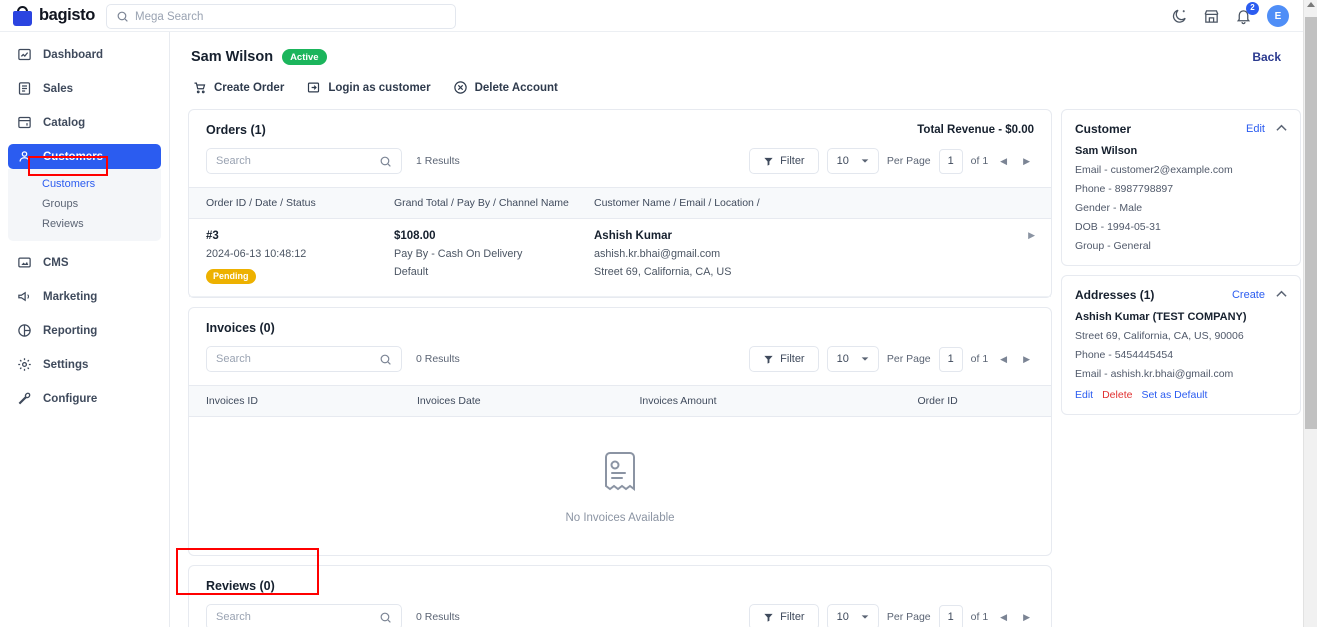 The image size is (1317, 627). I want to click on scroll-up-arrow-icon, so click(1311, 4).